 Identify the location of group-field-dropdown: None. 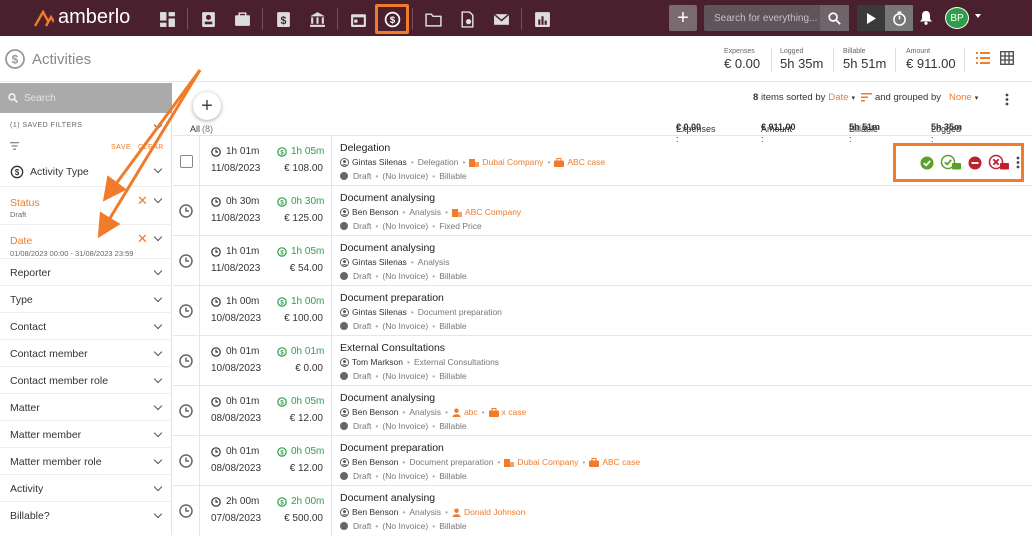
(960, 97).